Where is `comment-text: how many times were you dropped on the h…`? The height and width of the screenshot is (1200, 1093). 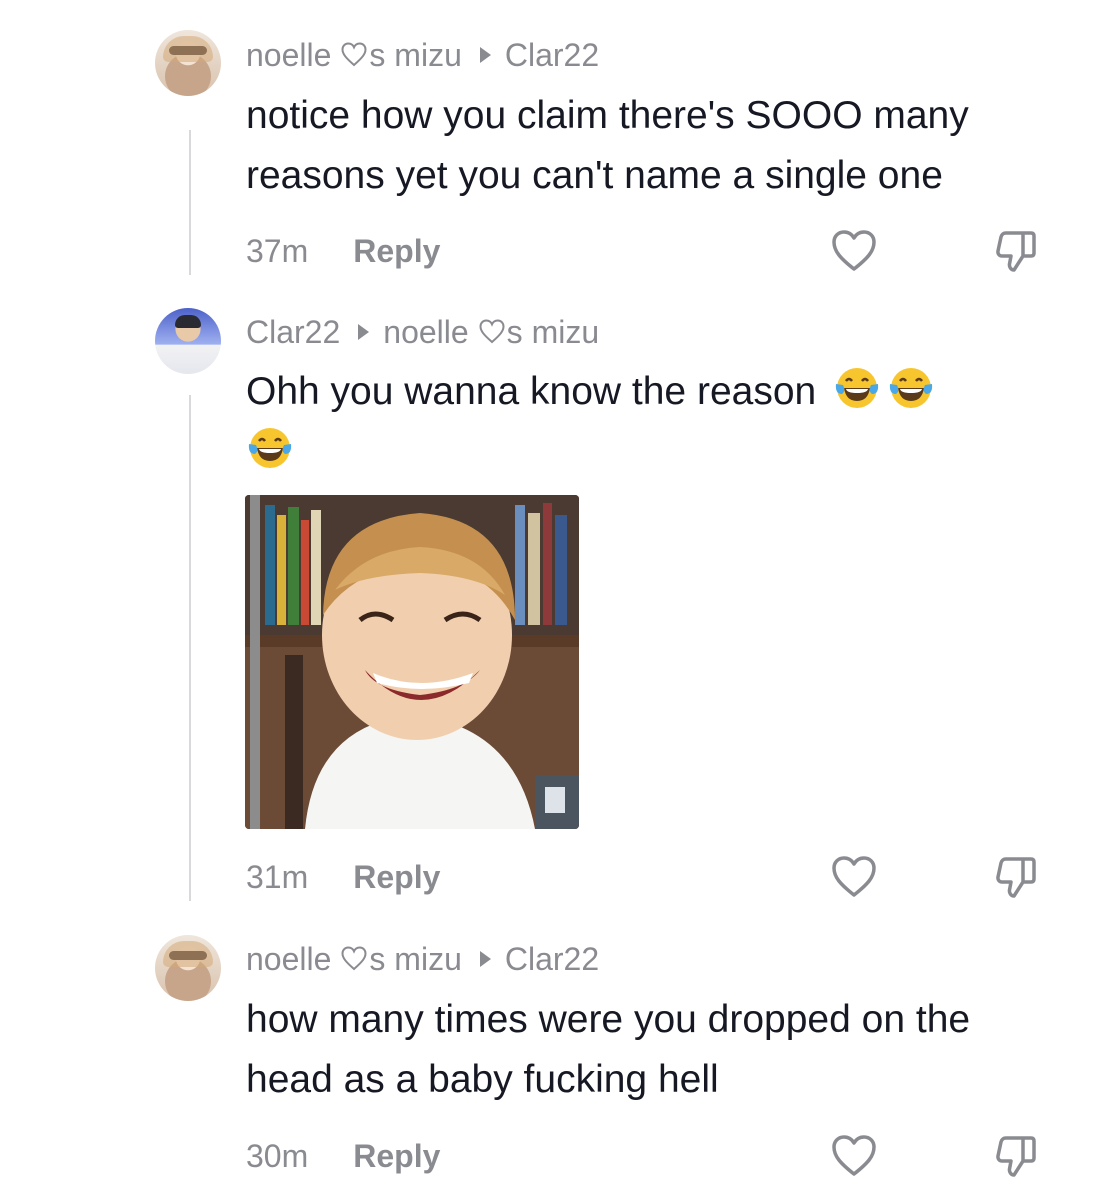 comment-text: how many times were you dropped on the h… is located at coordinates (608, 1049).